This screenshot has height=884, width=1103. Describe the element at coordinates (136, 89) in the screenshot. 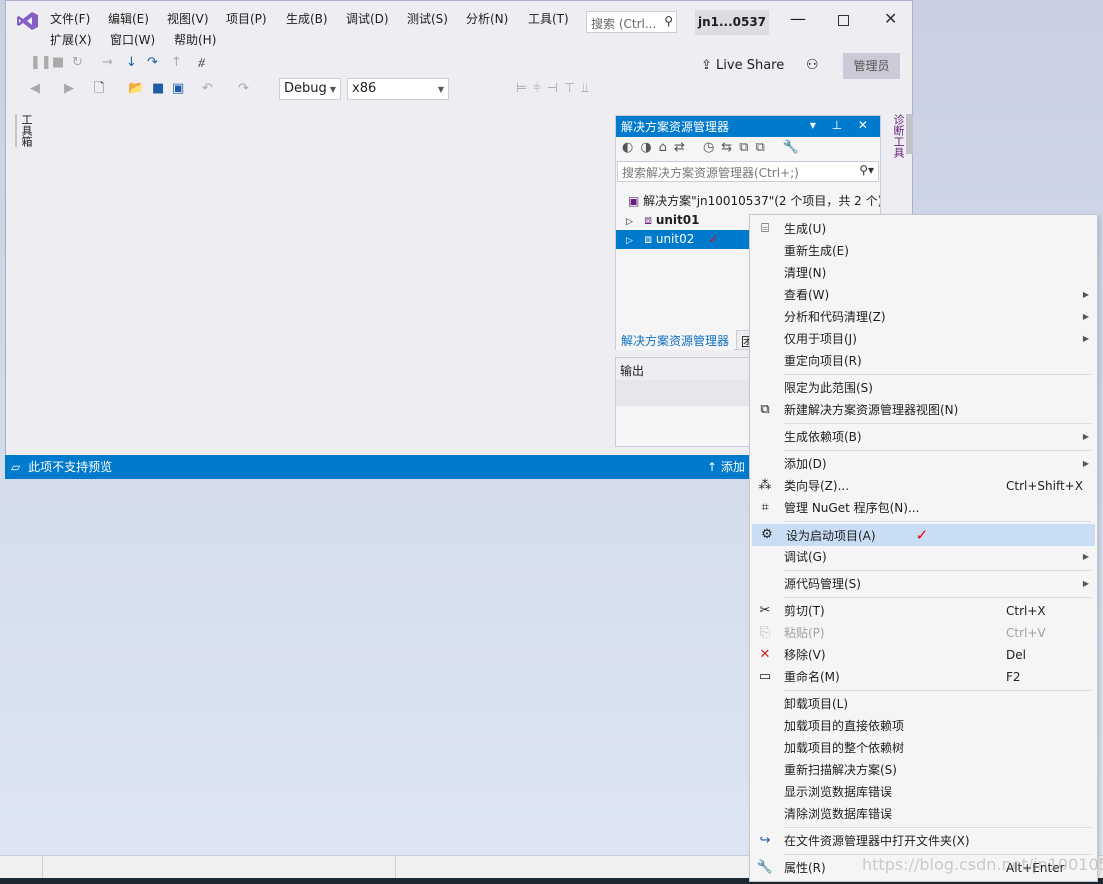

I see `open-file-icon: 📂` at that location.